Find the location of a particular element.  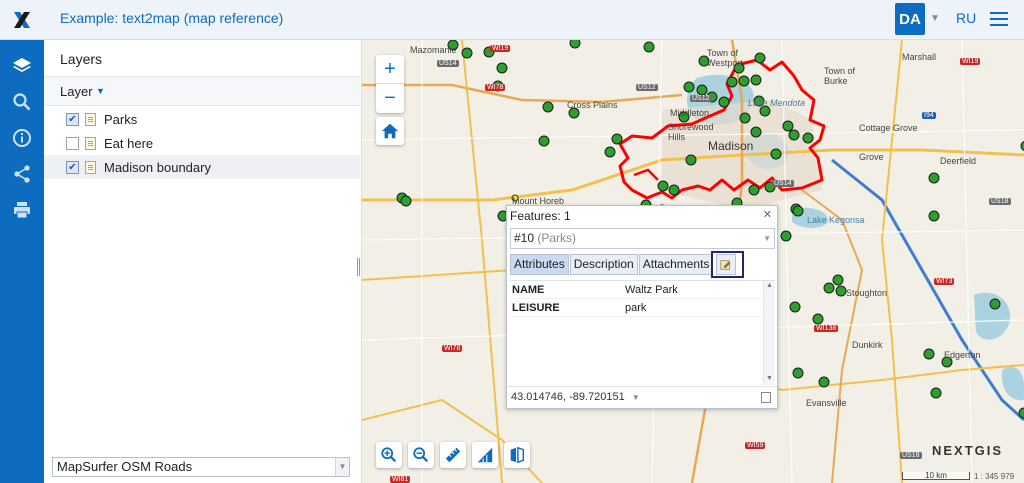

language-da-button: DA is located at coordinates (910, 19).